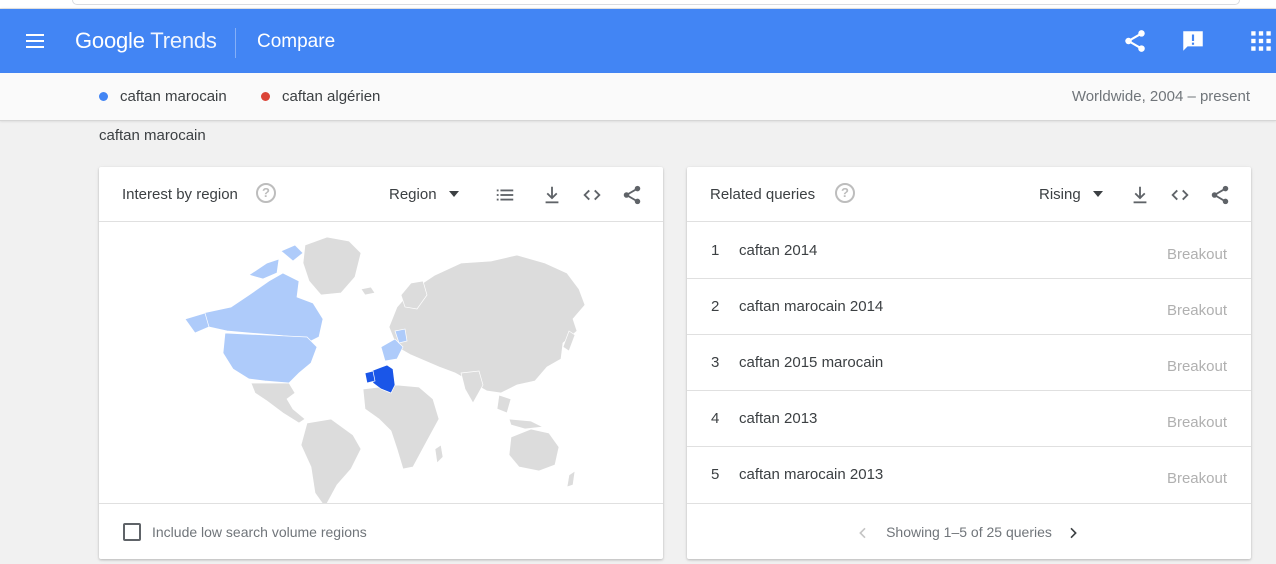 The width and height of the screenshot is (1276, 564). Describe the element at coordinates (180, 194) in the screenshot. I see `card-title: Interest by region` at that location.